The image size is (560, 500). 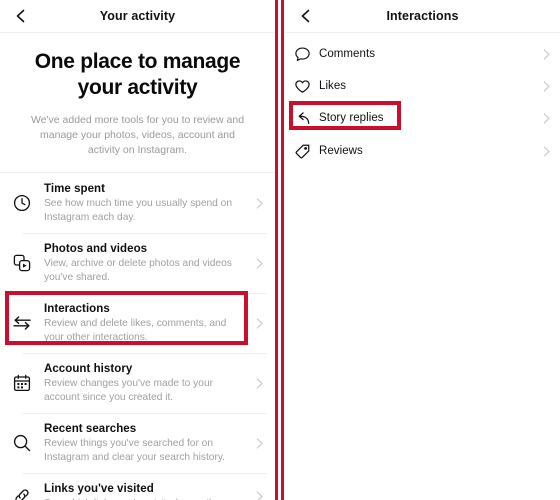 What do you see at coordinates (333, 86) in the screenshot?
I see `list-item-label: Likes` at bounding box center [333, 86].